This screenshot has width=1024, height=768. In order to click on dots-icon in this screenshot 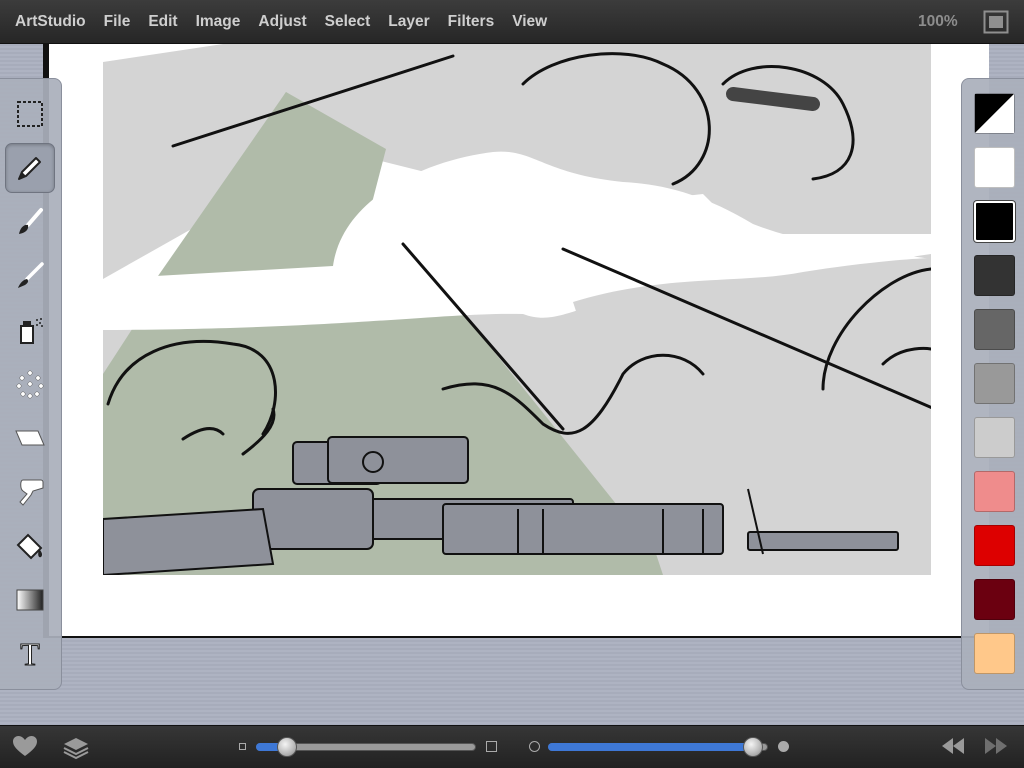, I will do `click(30, 384)`.